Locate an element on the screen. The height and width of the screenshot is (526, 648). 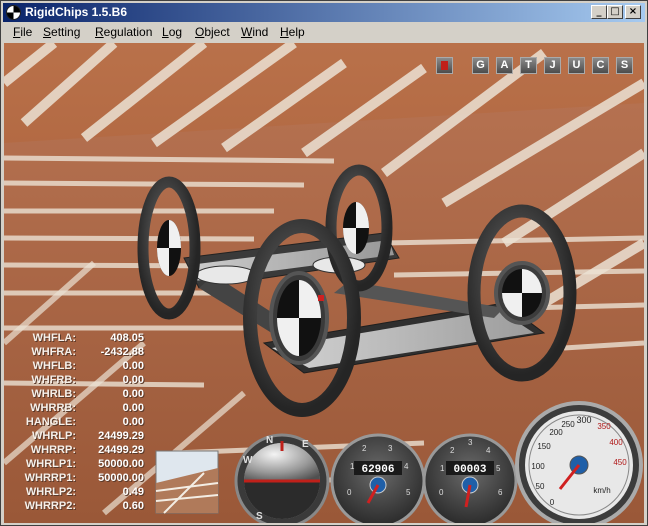
hud-button-record is located at coordinates (444, 65).